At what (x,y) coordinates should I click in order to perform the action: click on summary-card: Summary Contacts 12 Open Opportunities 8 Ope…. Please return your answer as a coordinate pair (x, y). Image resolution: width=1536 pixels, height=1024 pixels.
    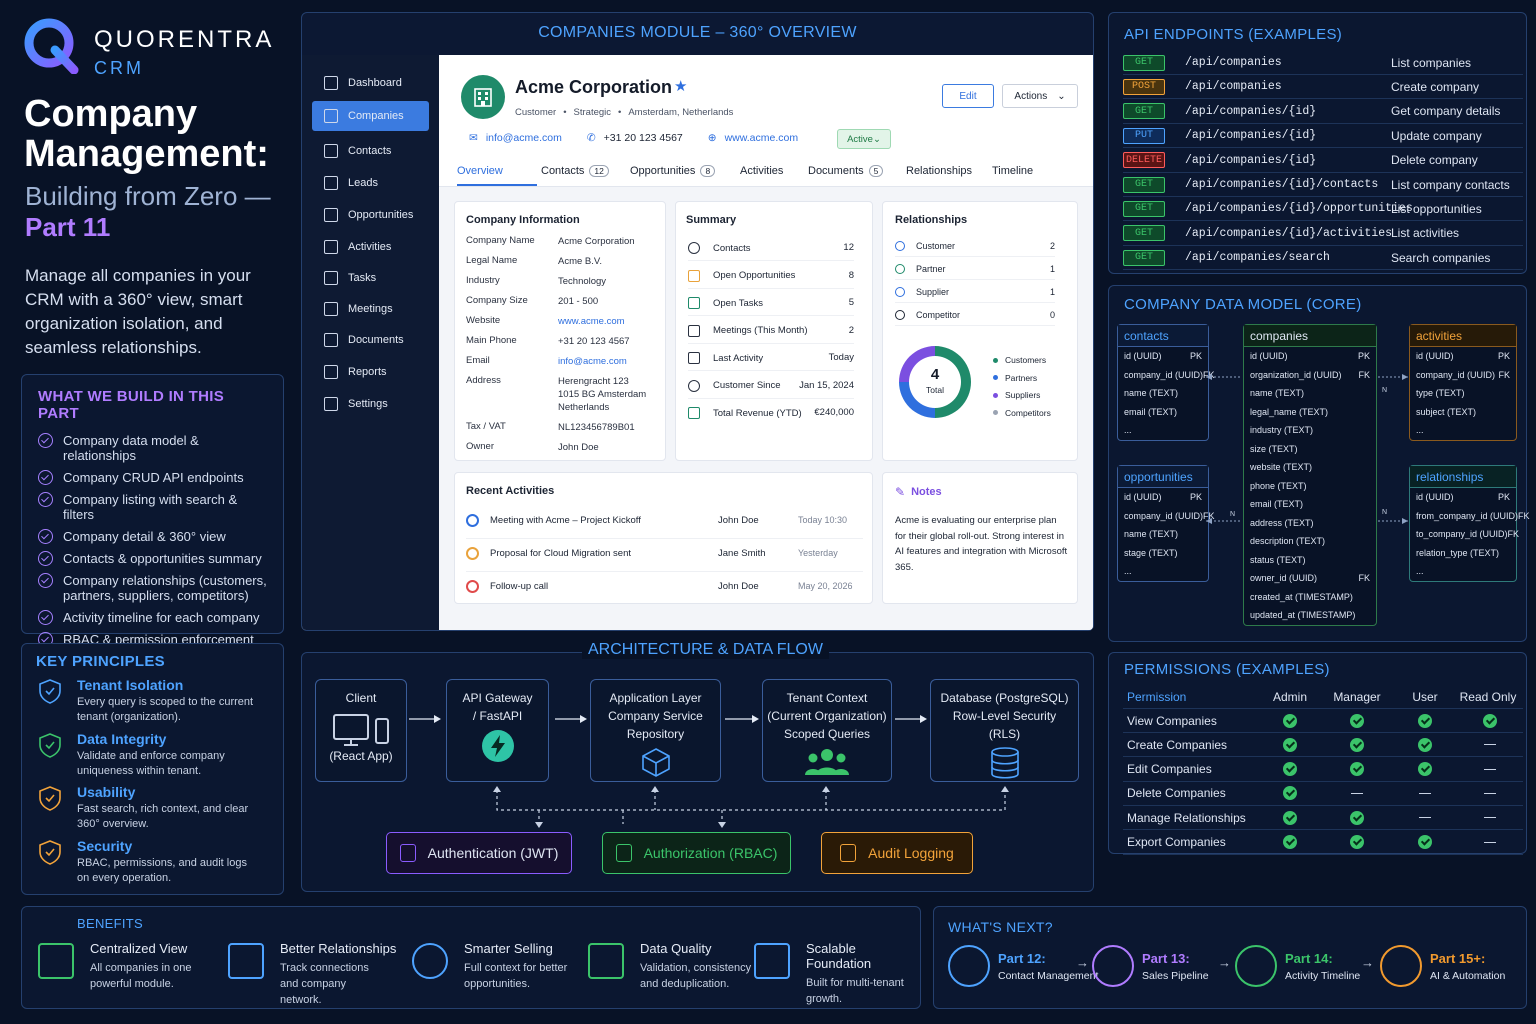
    Looking at the image, I should click on (774, 331).